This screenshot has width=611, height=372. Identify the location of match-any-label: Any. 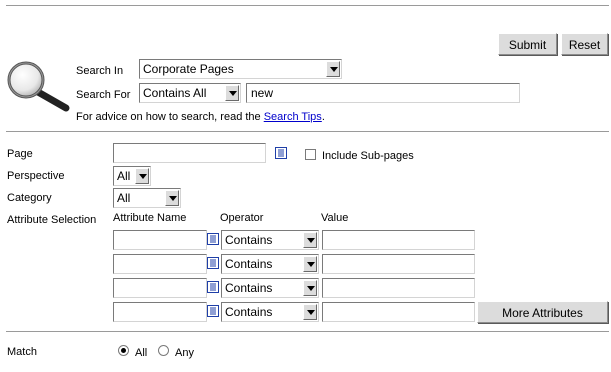
(184, 353).